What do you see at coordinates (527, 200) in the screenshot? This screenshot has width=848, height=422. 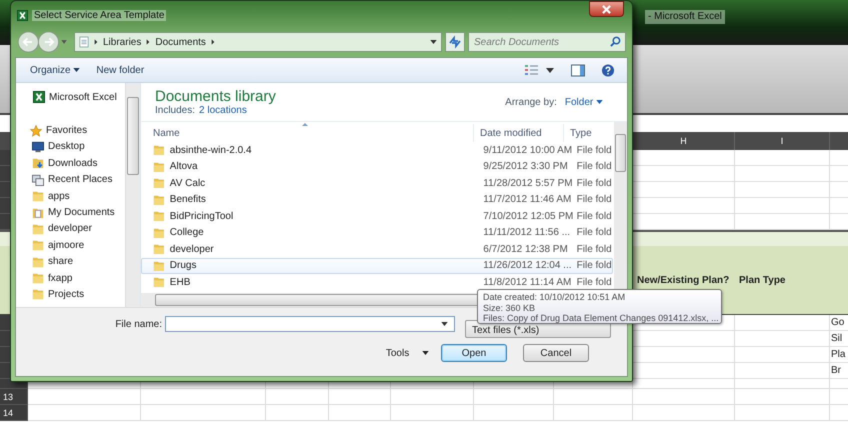 I see `date-modified: 11/7/2012 11:46 AM` at bounding box center [527, 200].